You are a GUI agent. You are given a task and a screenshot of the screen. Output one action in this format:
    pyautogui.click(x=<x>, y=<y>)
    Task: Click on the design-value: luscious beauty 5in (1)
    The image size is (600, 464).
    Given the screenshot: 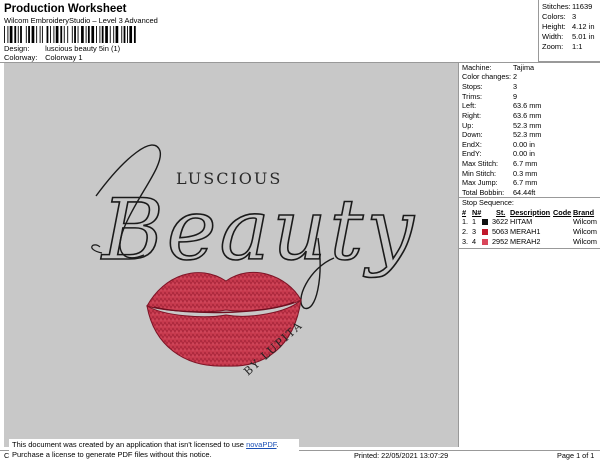 What is the action you would take?
    pyautogui.click(x=83, y=48)
    